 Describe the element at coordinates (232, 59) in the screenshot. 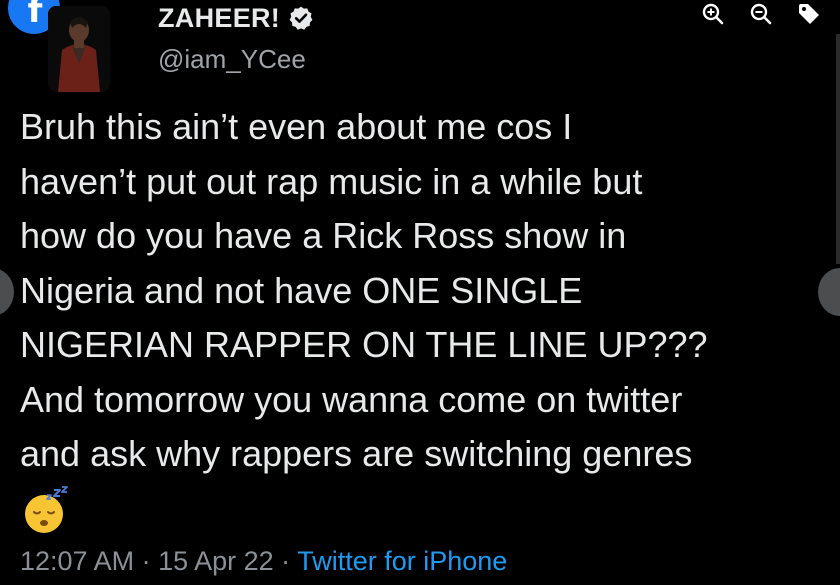

I see `handle: @iam_YCee` at that location.